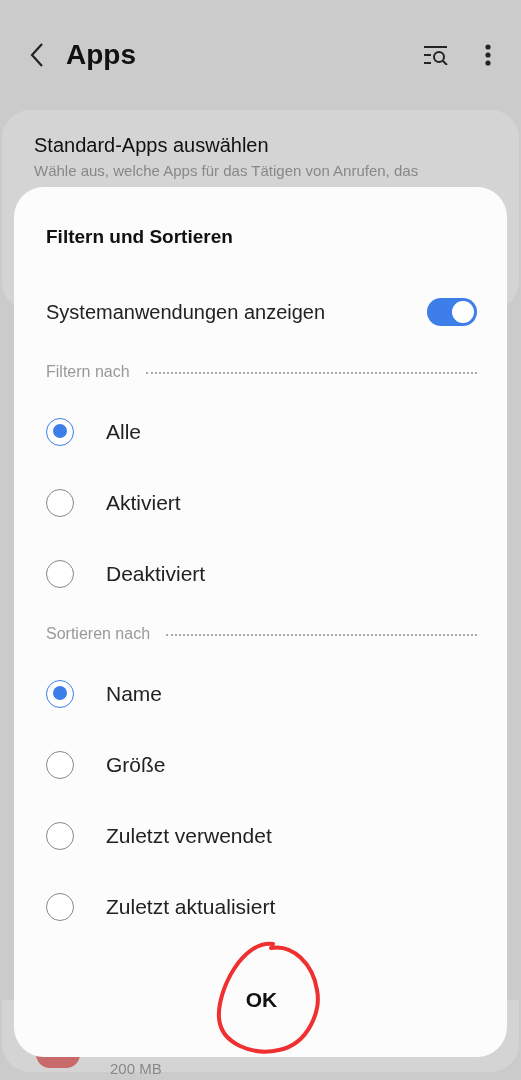  What do you see at coordinates (156, 573) in the screenshot?
I see `option-label: Deaktiviert` at bounding box center [156, 573].